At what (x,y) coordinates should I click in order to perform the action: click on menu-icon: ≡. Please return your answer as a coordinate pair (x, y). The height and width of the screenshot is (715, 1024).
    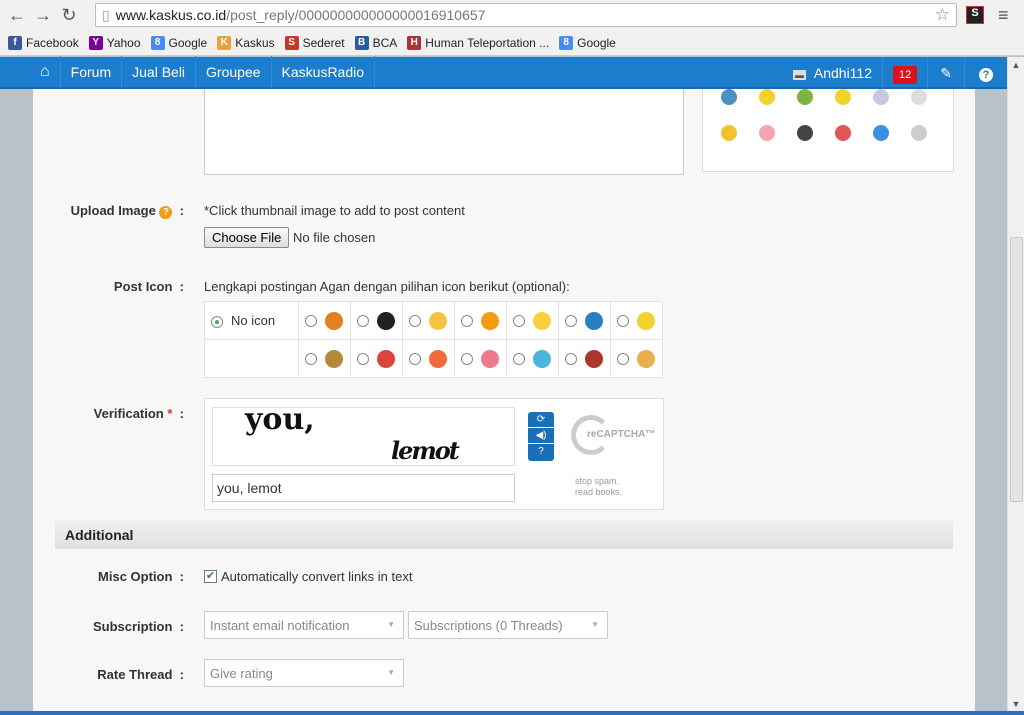
    Looking at the image, I should click on (1003, 15).